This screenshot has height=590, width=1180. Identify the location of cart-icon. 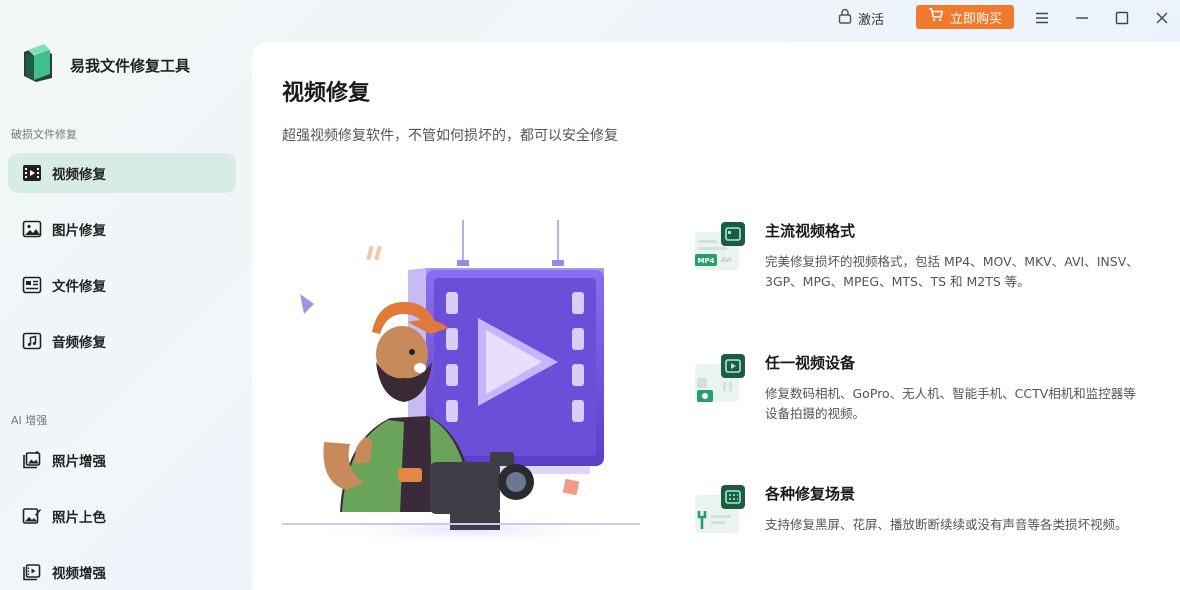
(936, 17).